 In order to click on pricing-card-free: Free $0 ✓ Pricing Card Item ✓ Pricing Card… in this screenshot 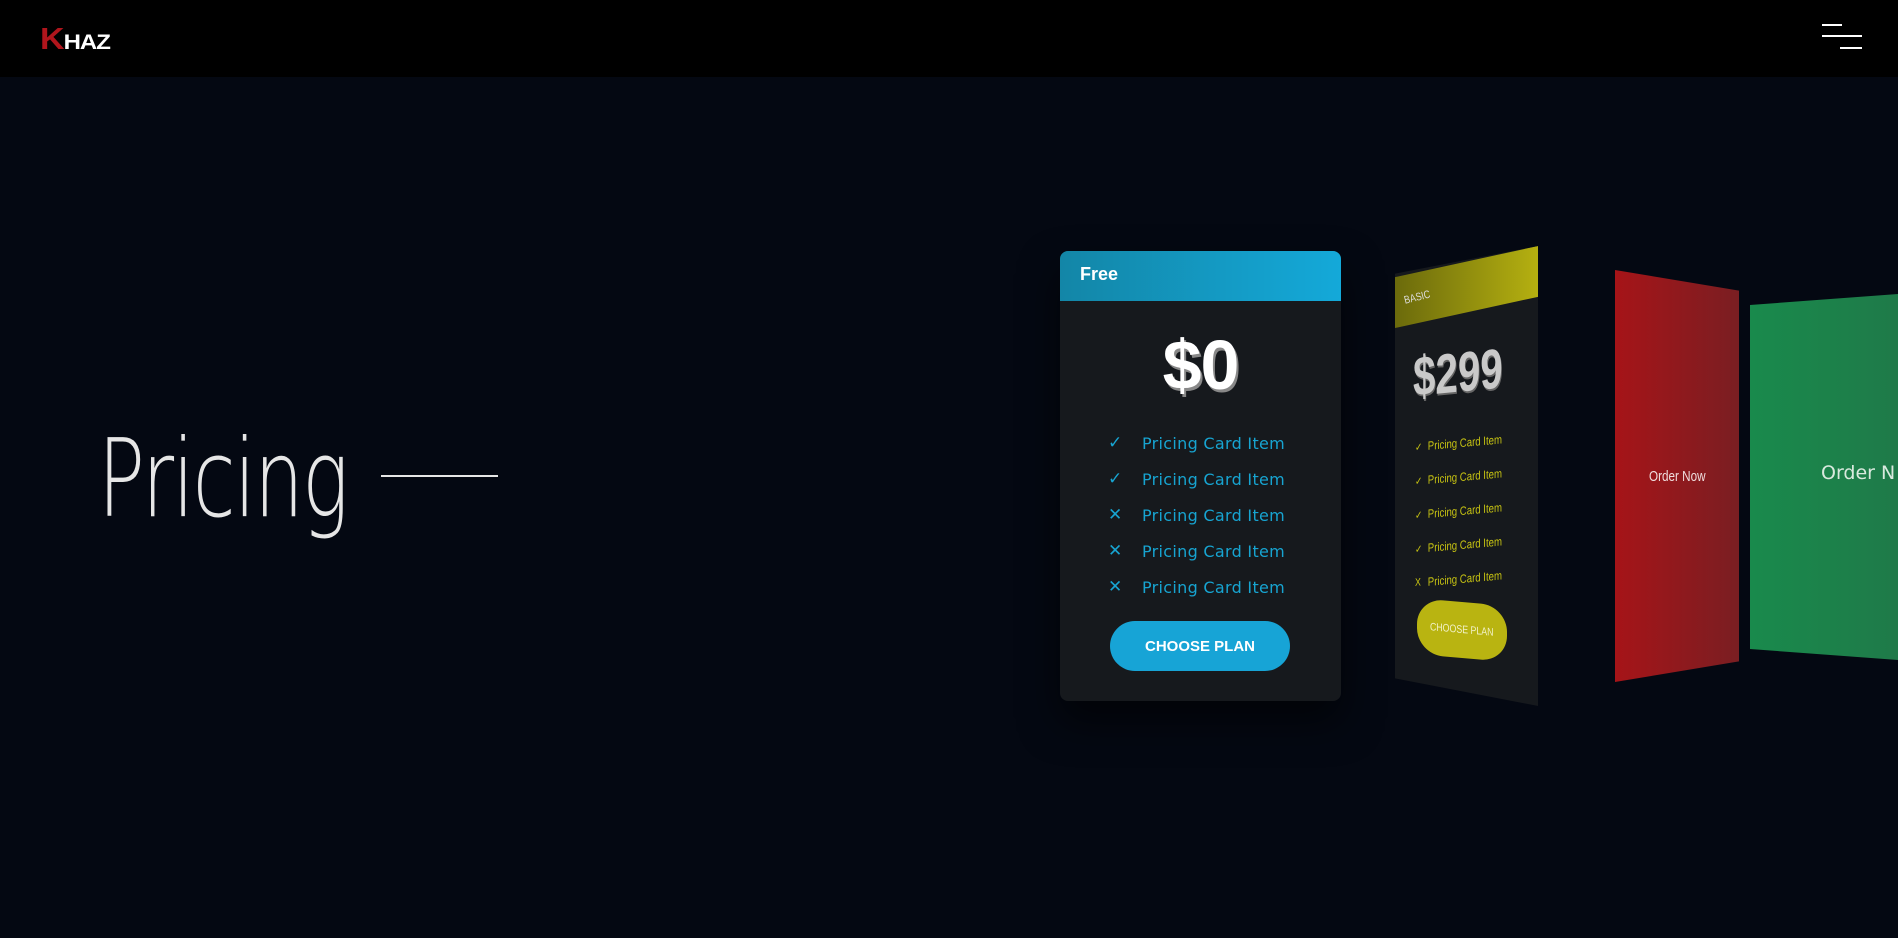, I will do `click(1200, 476)`.